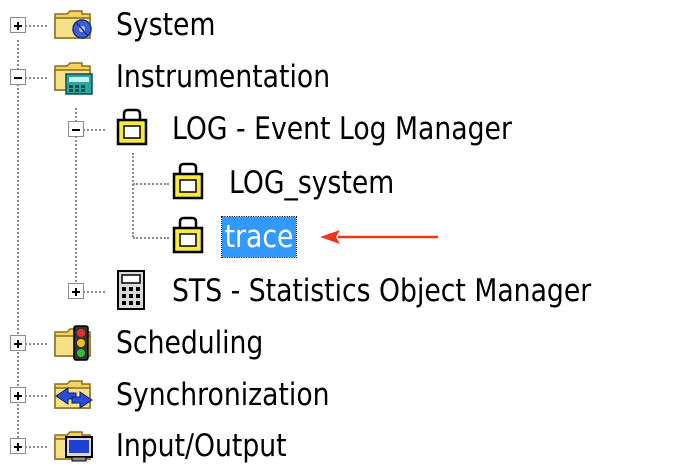 Image resolution: width=676 pixels, height=473 pixels. What do you see at coordinates (379, 237) in the screenshot?
I see `annotation-arrow-icon` at bounding box center [379, 237].